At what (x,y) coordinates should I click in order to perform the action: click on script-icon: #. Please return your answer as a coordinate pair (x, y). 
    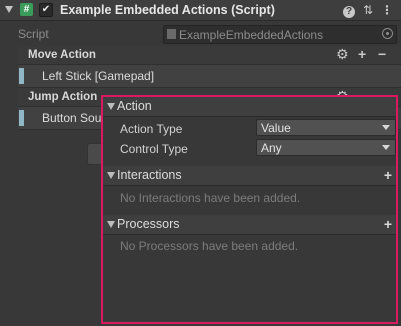
    Looking at the image, I should click on (26, 9).